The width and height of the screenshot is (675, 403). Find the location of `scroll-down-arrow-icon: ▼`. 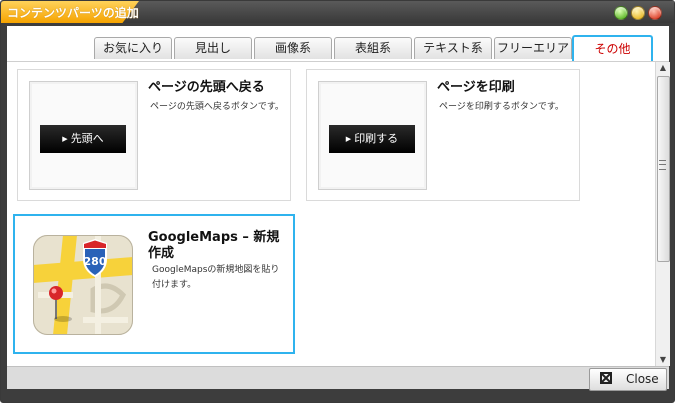

scroll-down-arrow-icon: ▼ is located at coordinates (663, 360).